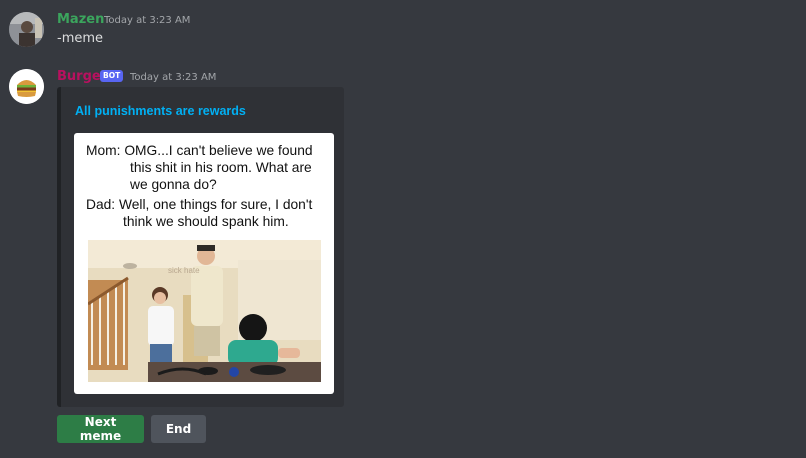  Describe the element at coordinates (173, 184) in the screenshot. I see `meme-caption-line: we gonna do?` at that location.